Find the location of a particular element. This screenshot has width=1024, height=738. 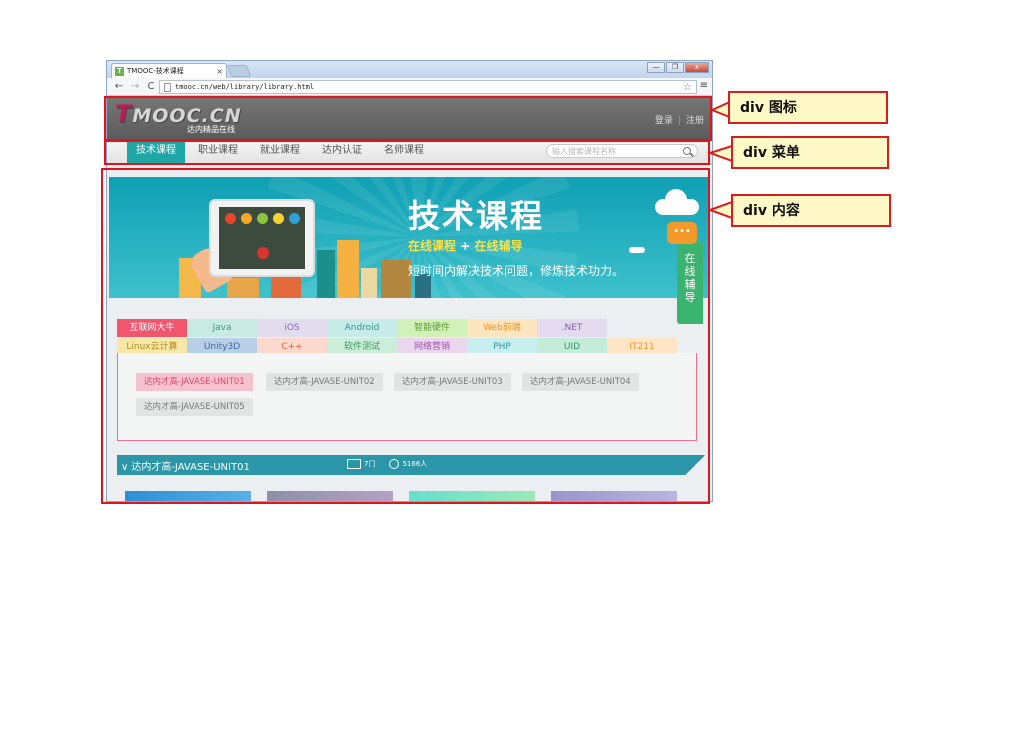

chat-bubble-icon: ••• is located at coordinates (682, 233).